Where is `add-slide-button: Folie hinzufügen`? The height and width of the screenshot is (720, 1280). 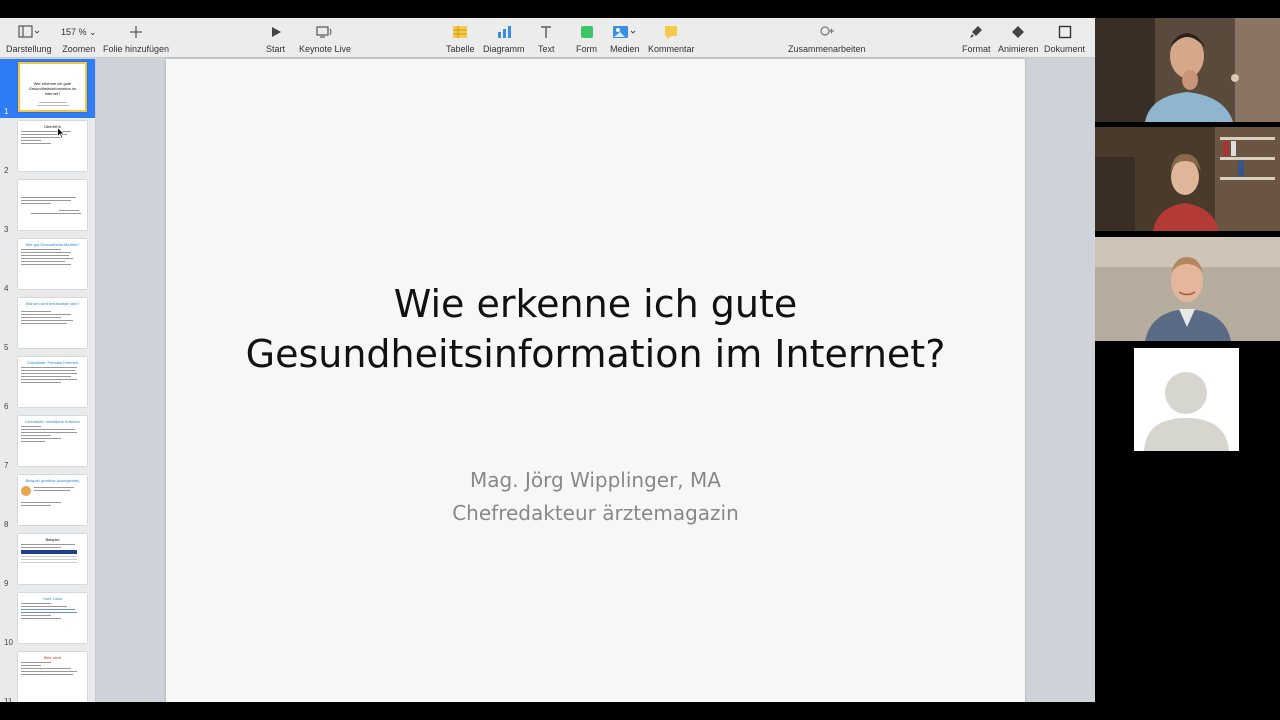
add-slide-button: Folie hinzufügen is located at coordinates (136, 37).